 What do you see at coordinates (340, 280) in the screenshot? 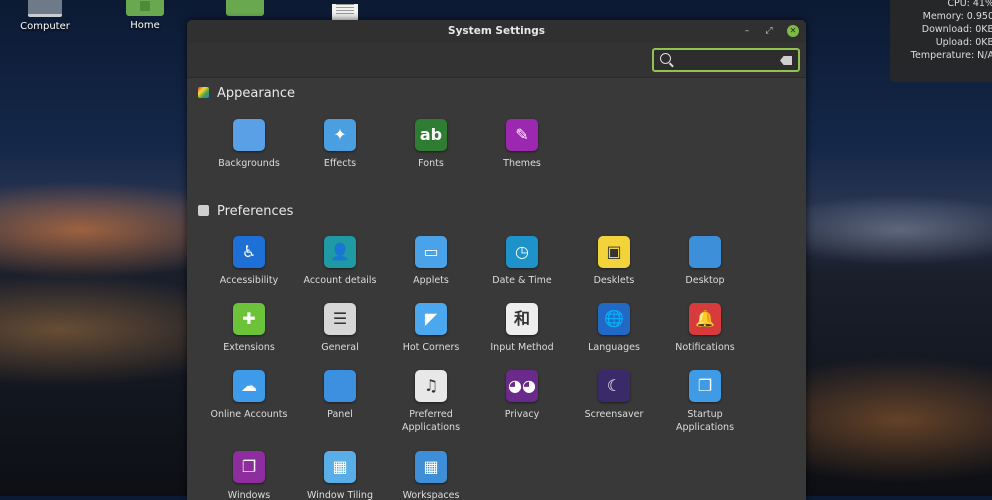
I see `settings-item-label: Account details` at bounding box center [340, 280].